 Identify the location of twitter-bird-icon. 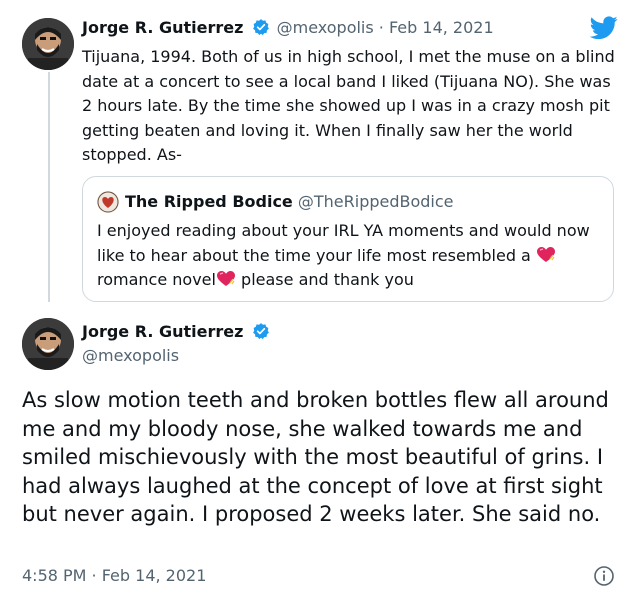
(604, 28).